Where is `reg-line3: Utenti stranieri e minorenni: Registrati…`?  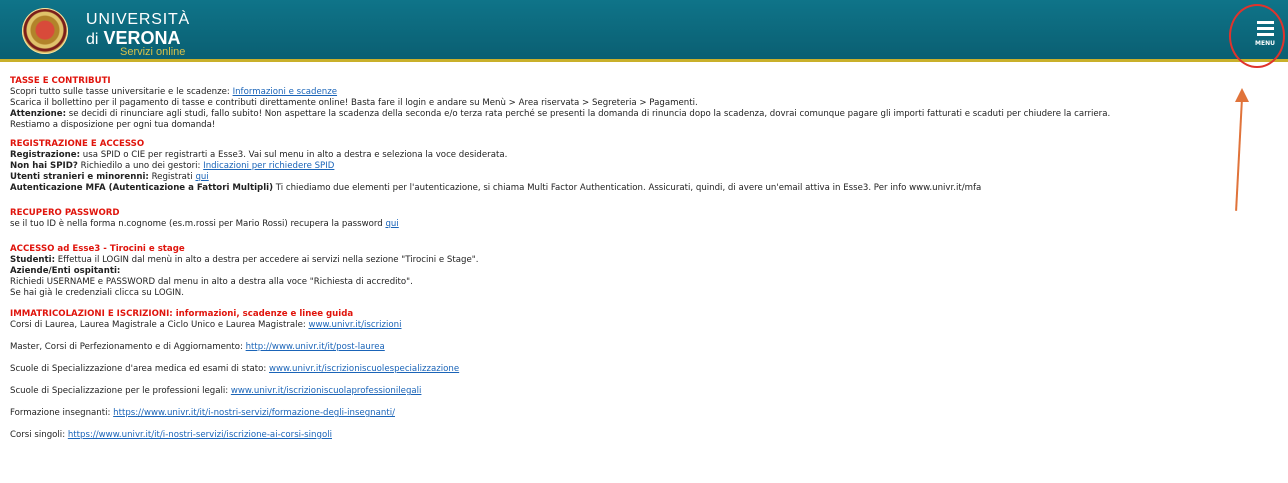 reg-line3: Utenti stranieri e minorenni: Registrati… is located at coordinates (620, 177).